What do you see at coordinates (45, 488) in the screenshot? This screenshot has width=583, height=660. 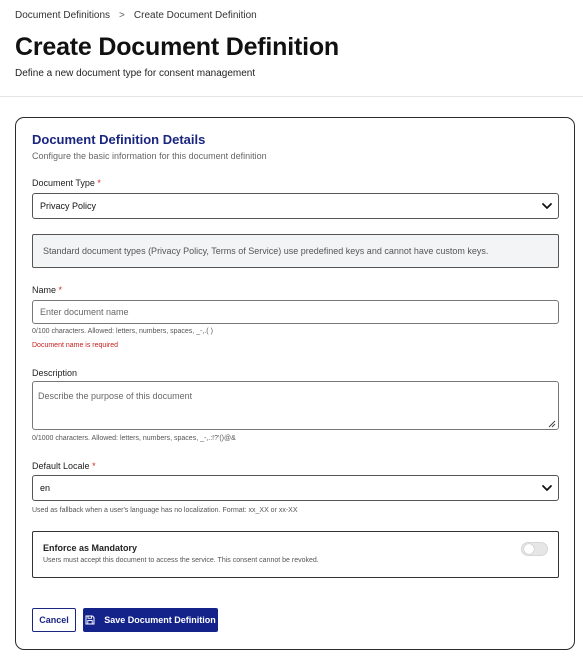 I see `default-locale-selected-value: en` at bounding box center [45, 488].